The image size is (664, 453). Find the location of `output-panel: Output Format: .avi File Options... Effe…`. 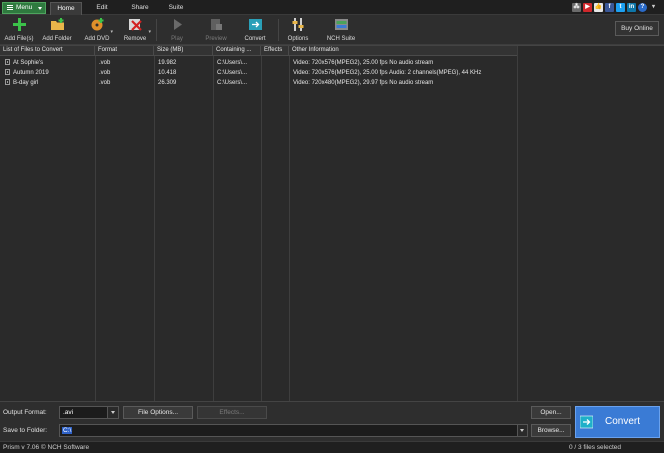

output-panel: Output Format: .avi File Options... Effe… is located at coordinates (332, 421).